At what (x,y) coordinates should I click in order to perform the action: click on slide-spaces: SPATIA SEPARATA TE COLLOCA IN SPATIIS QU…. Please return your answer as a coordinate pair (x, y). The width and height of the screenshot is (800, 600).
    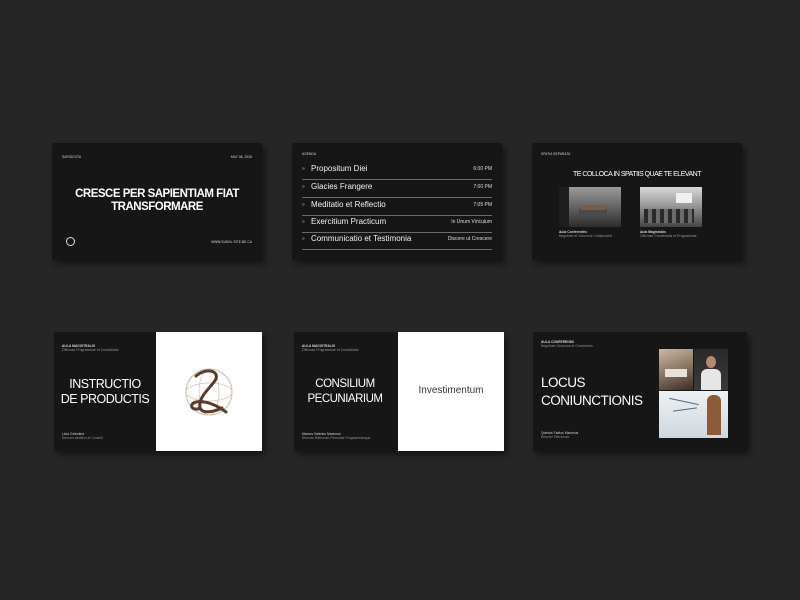
    Looking at the image, I should click on (637, 201).